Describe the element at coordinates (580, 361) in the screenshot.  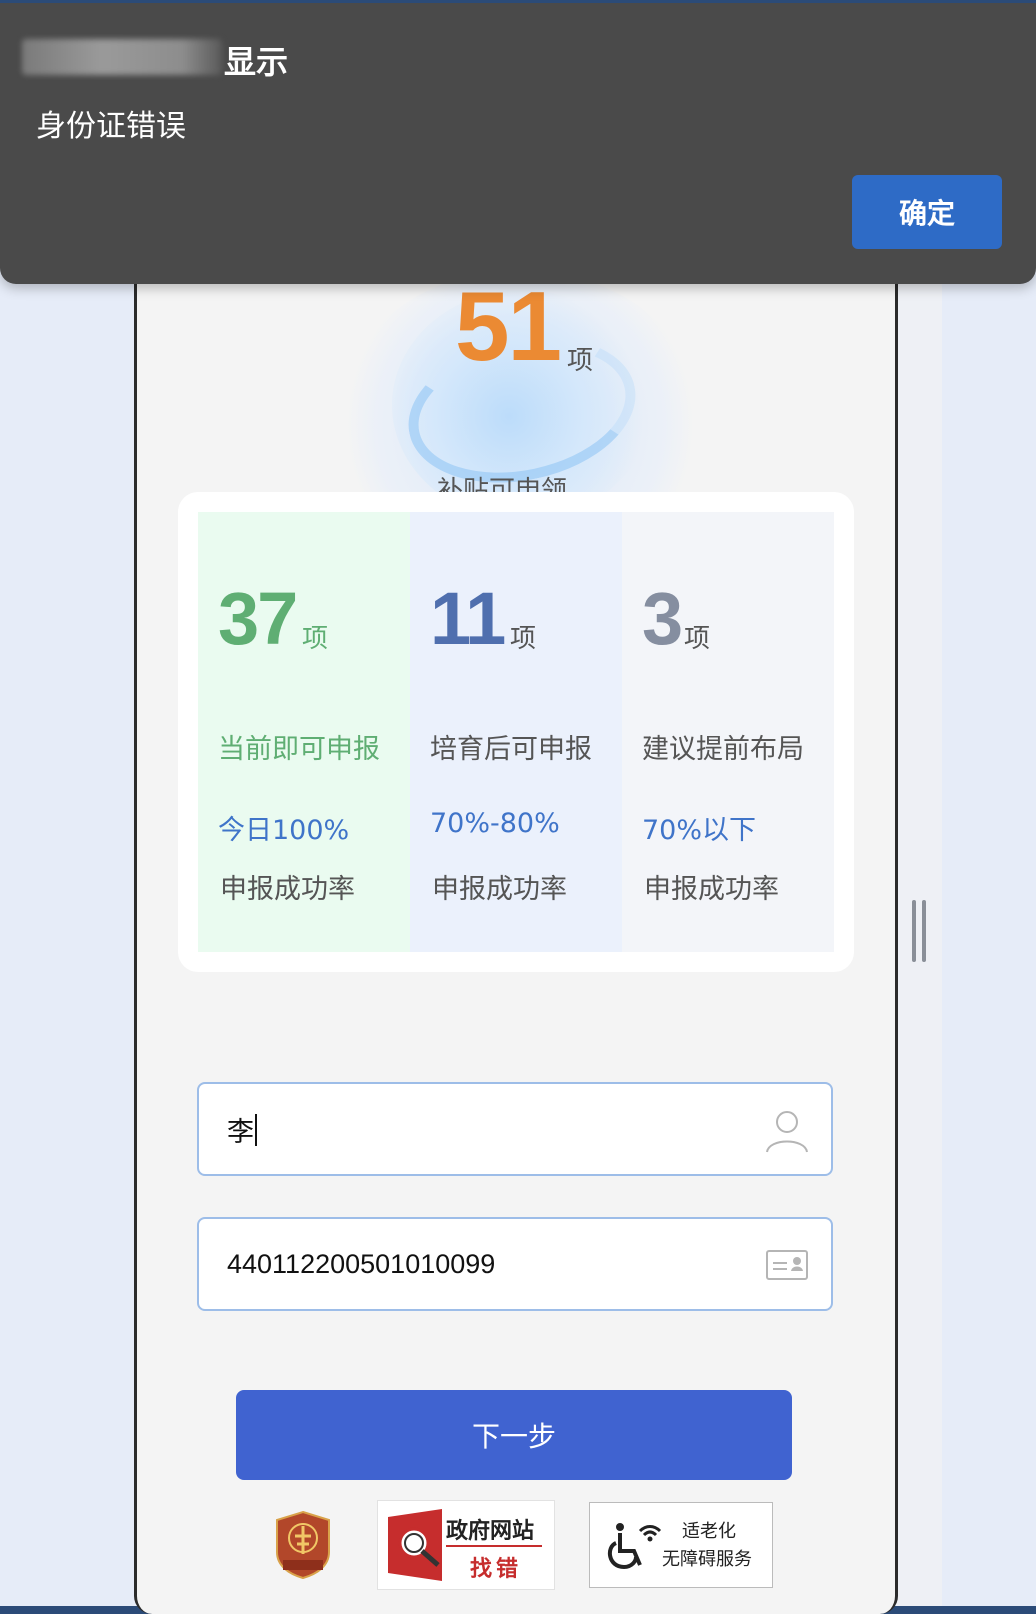
I see `subsidy-unit: 项` at that location.